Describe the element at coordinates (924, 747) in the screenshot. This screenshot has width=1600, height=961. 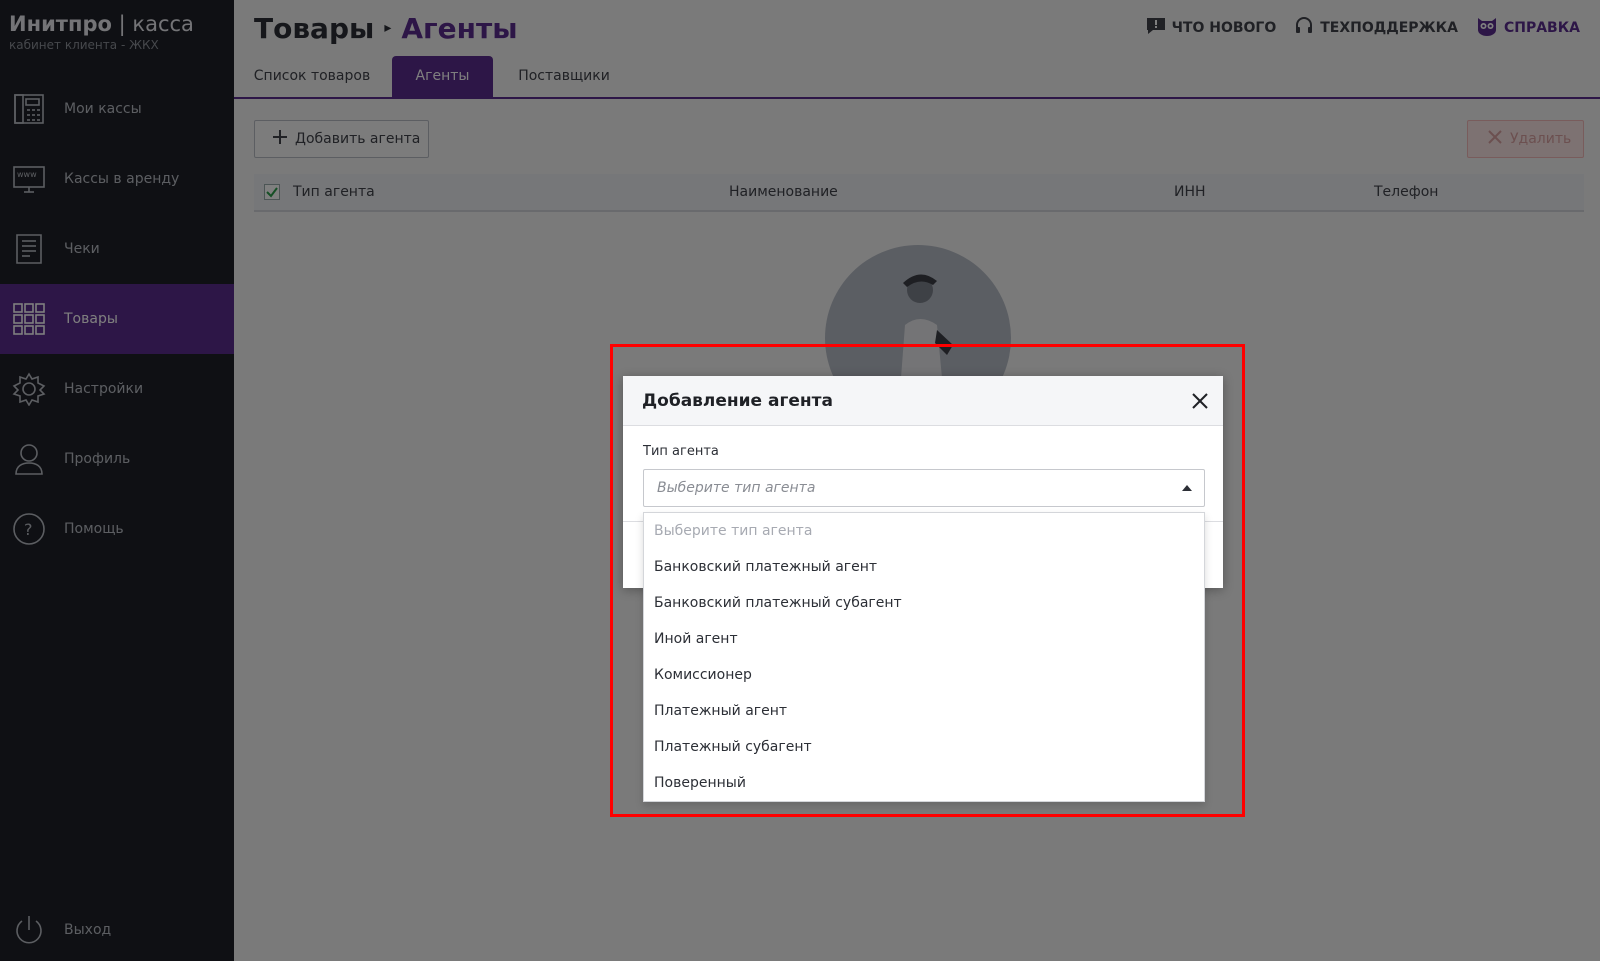
I see `dropdown-option: Платежный субагент` at that location.